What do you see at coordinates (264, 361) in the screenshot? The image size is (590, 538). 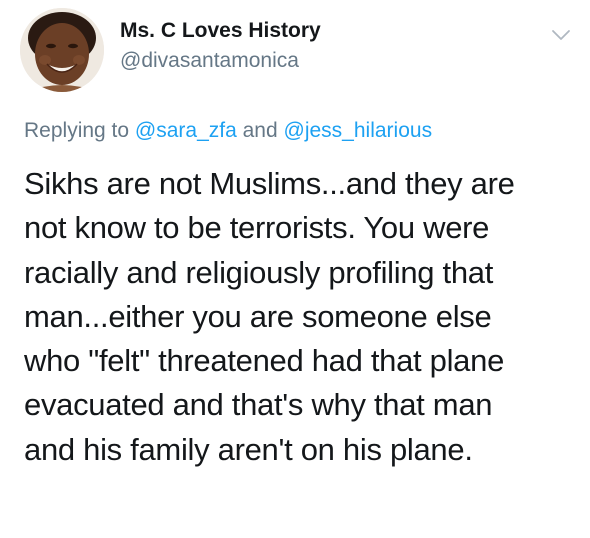 I see `tweet-text-line: who "felt" threatened had that plane` at bounding box center [264, 361].